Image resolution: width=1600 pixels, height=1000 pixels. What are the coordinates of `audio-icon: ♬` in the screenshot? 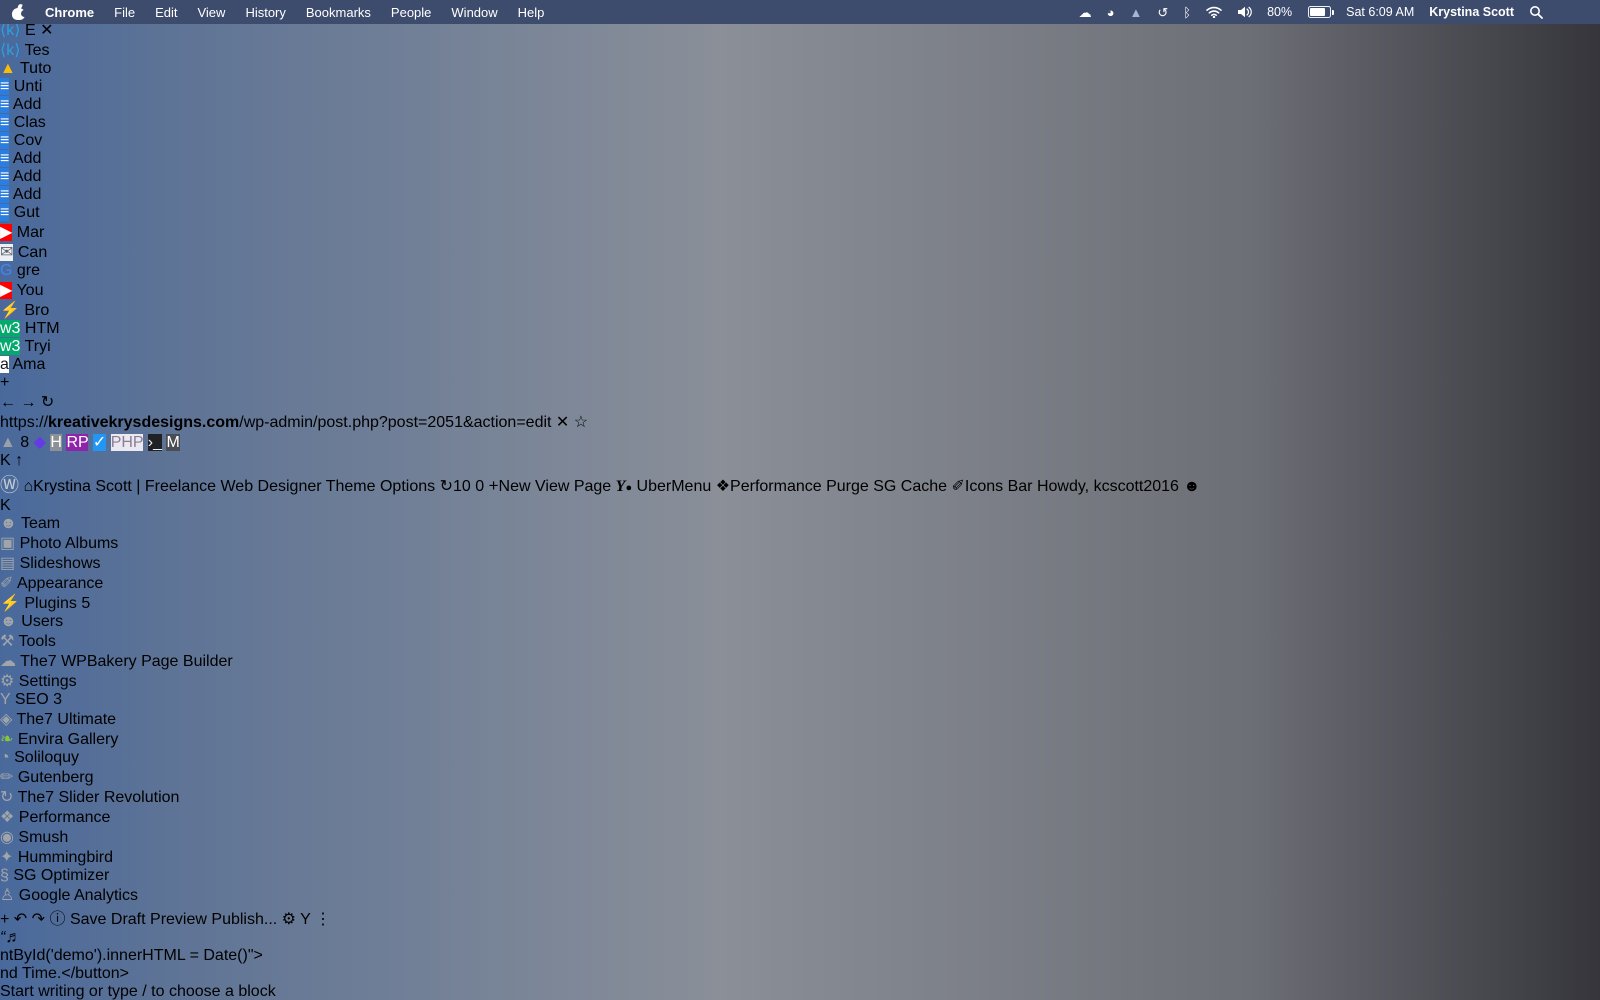 It's located at (13, 938).